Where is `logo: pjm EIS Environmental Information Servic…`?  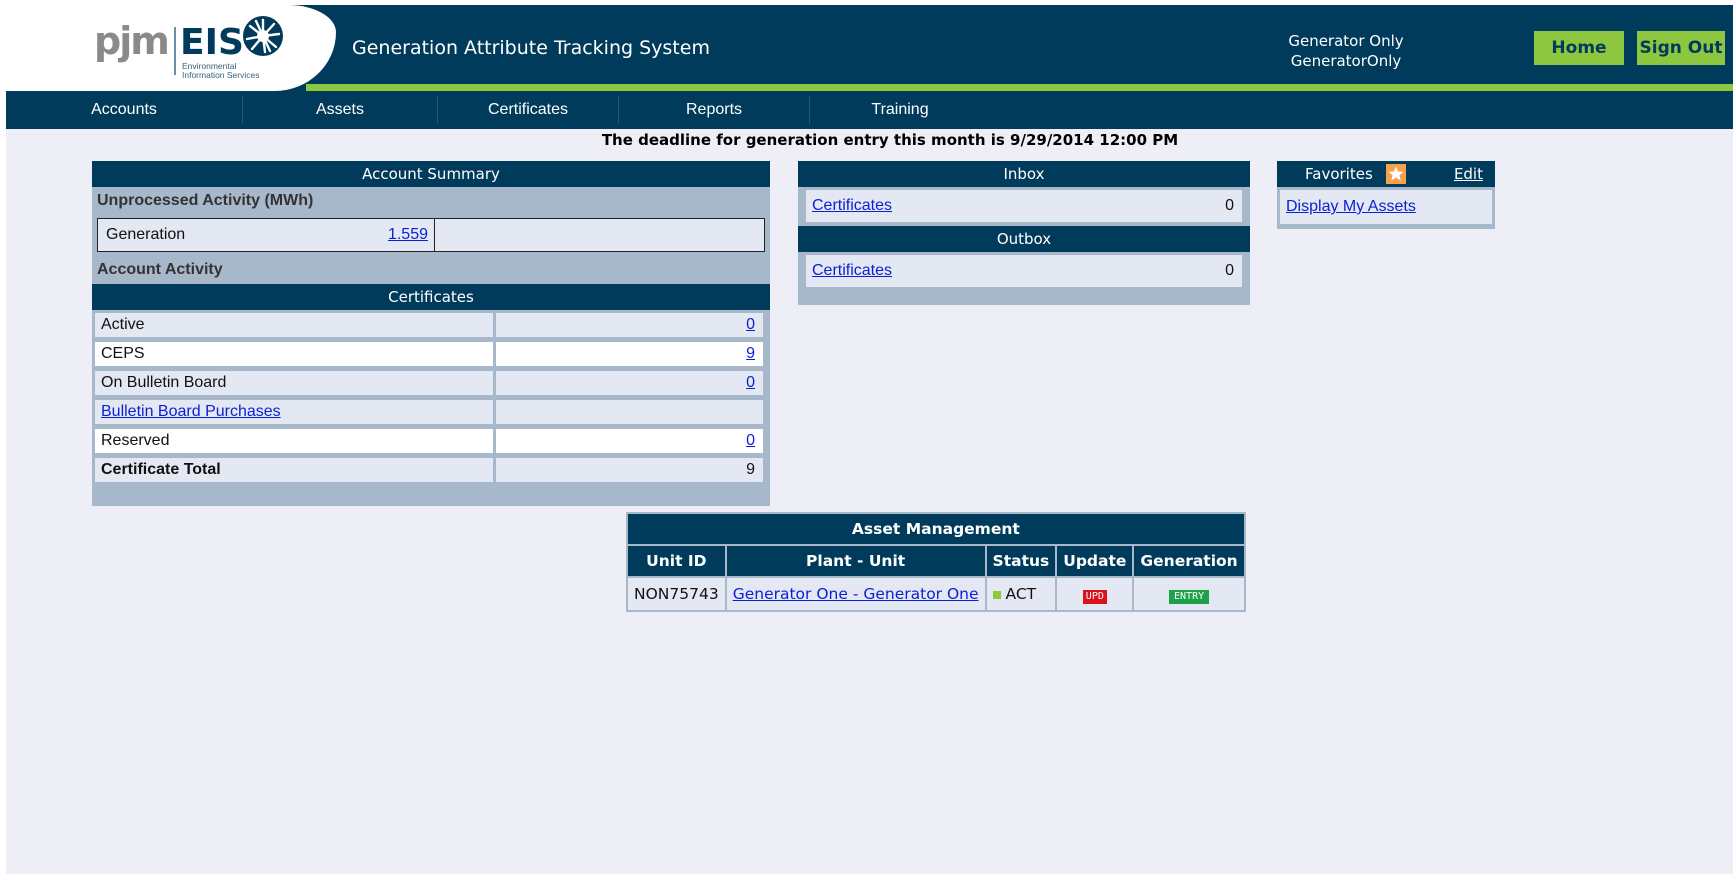 logo: pjm EIS Environmental Information Servic… is located at coordinates (171, 48).